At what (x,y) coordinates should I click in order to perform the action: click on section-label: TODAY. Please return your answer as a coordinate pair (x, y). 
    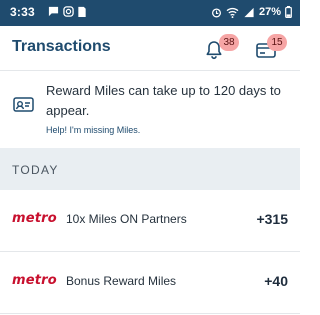
    Looking at the image, I should click on (35, 170).